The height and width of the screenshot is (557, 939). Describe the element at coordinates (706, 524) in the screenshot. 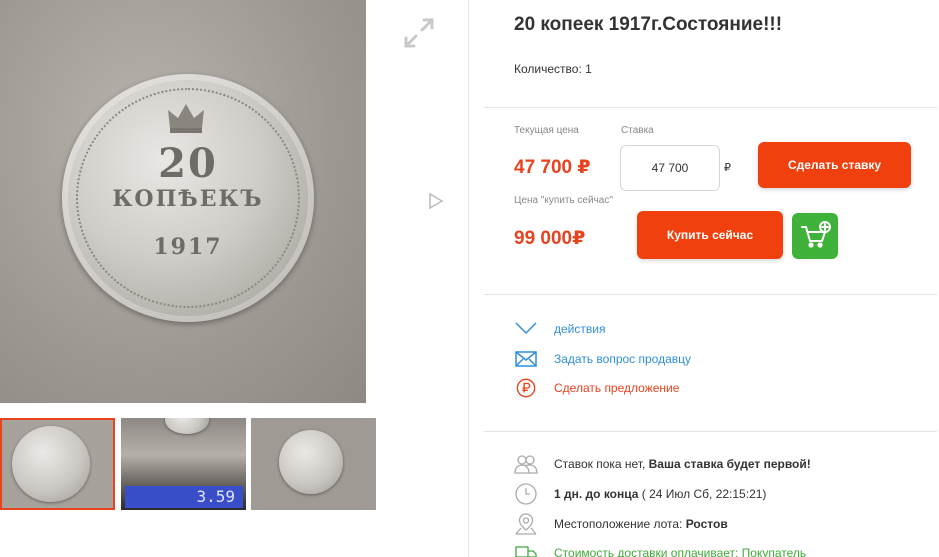

I see `location-value: Ростов` at that location.